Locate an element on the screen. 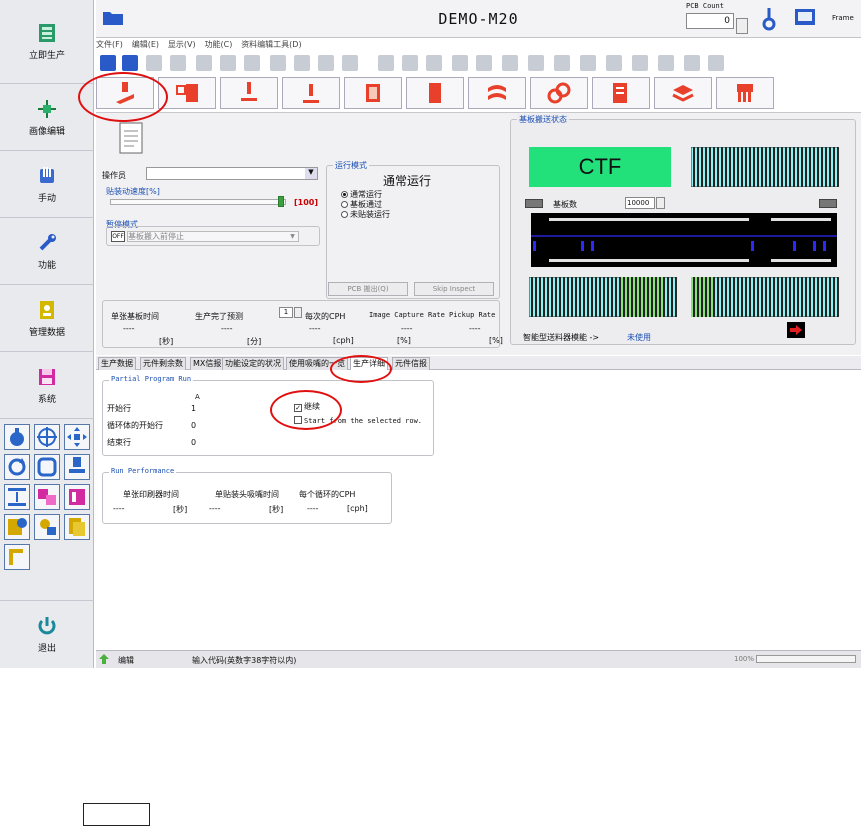 Image resolution: width=861 pixels, height=828 pixels. undo-icon is located at coordinates (326, 63).